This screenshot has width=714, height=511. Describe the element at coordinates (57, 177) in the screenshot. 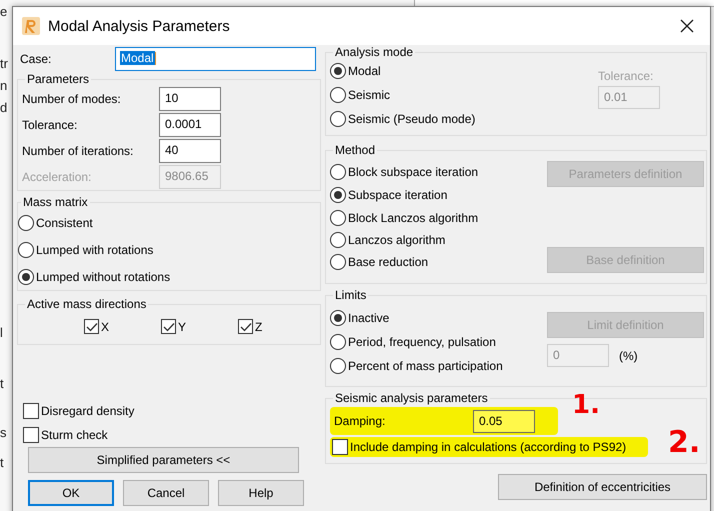

I see `field-label: Acceleration:` at that location.